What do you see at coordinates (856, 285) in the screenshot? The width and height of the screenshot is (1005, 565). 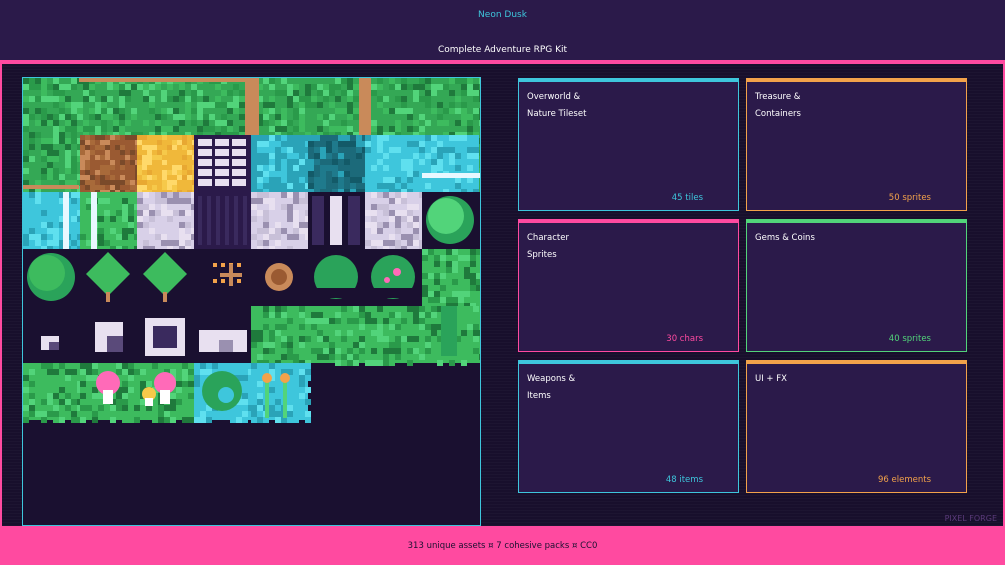 I see `pack-card-gems: Gems & Coins 40 sprites` at bounding box center [856, 285].